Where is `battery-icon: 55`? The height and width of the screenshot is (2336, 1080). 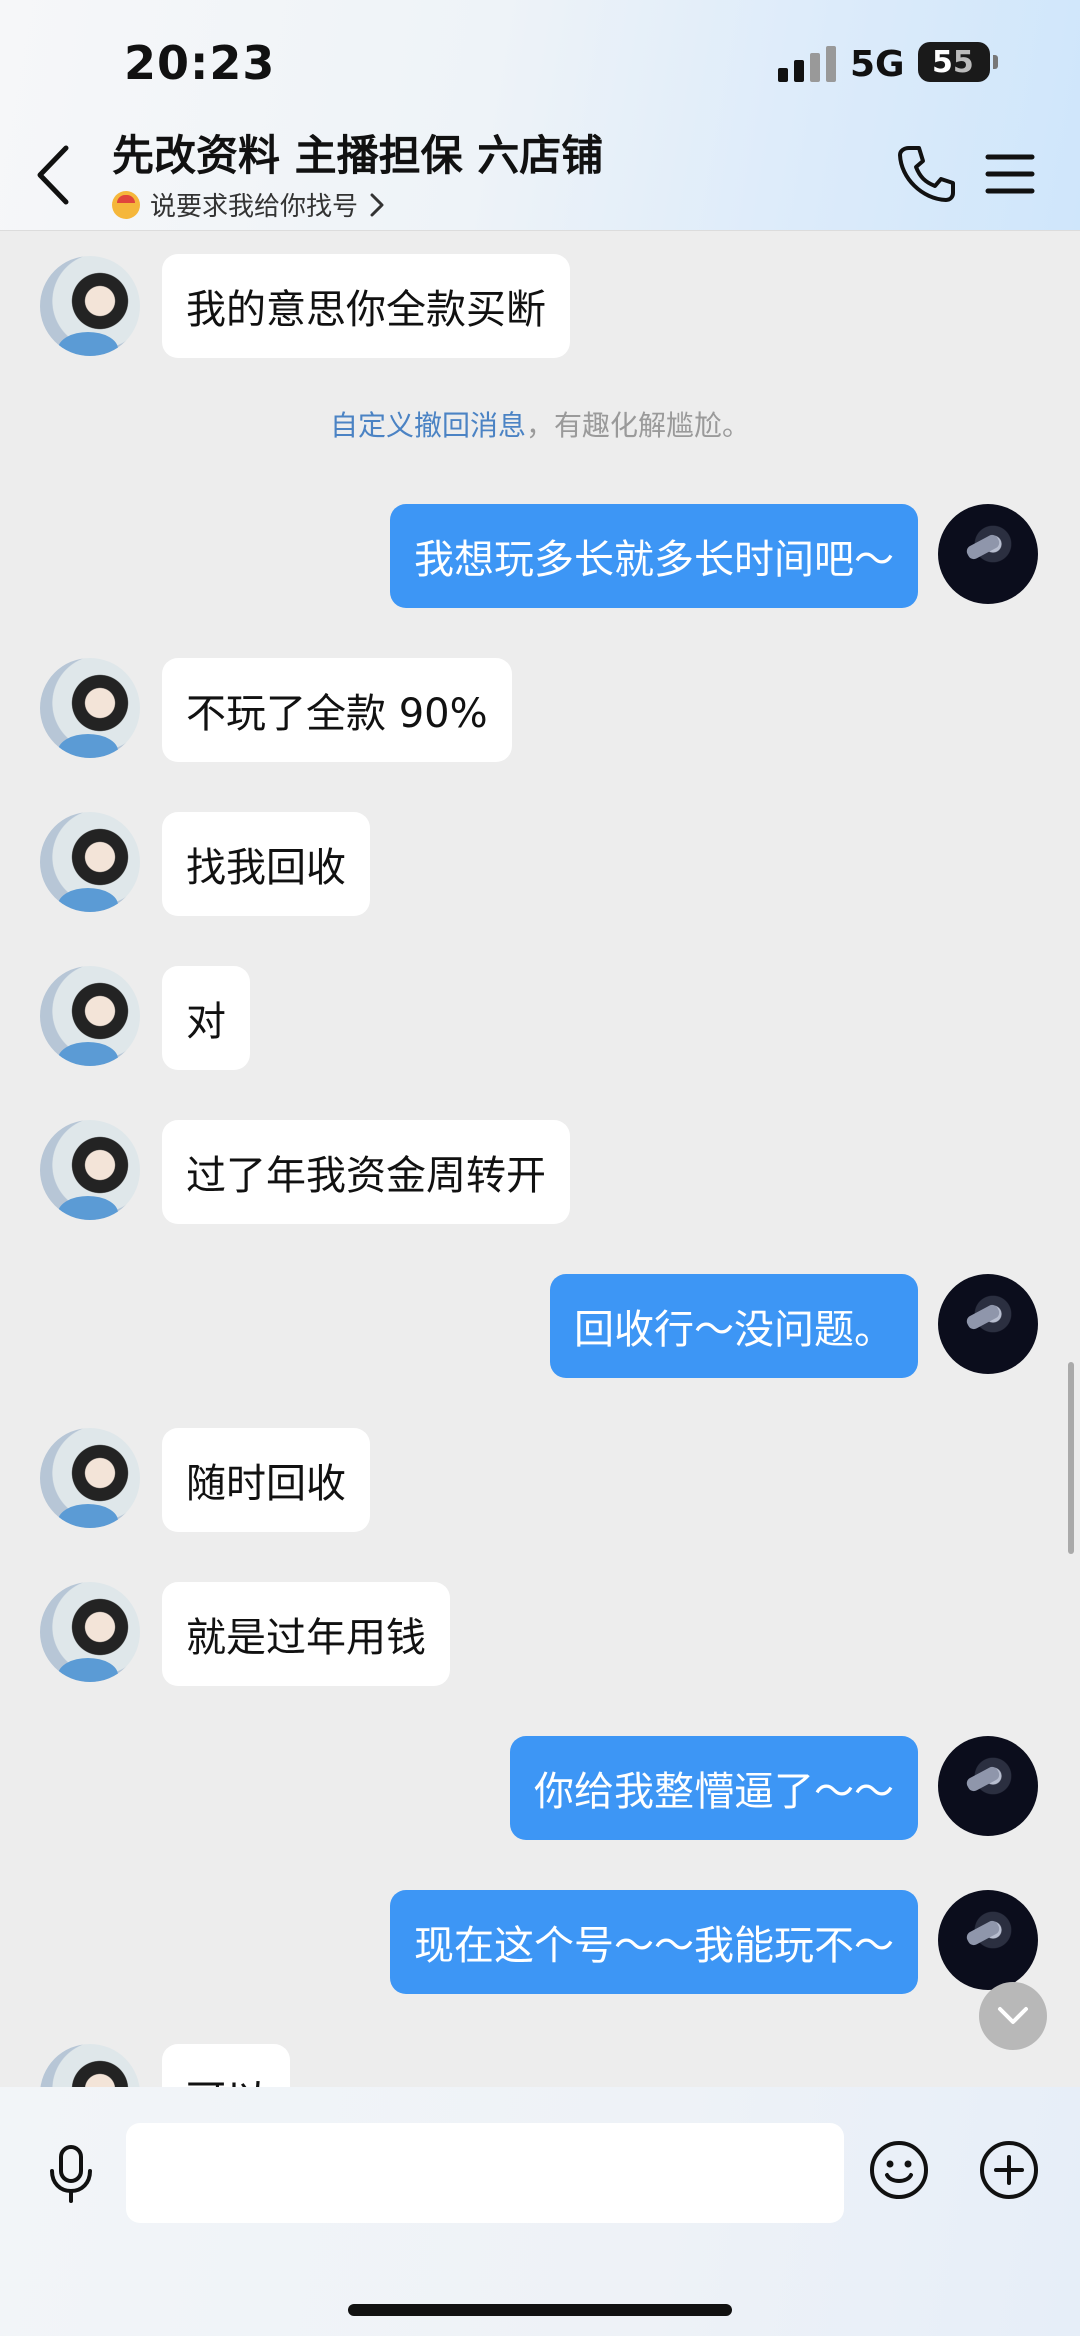
battery-icon: 55 is located at coordinates (954, 62).